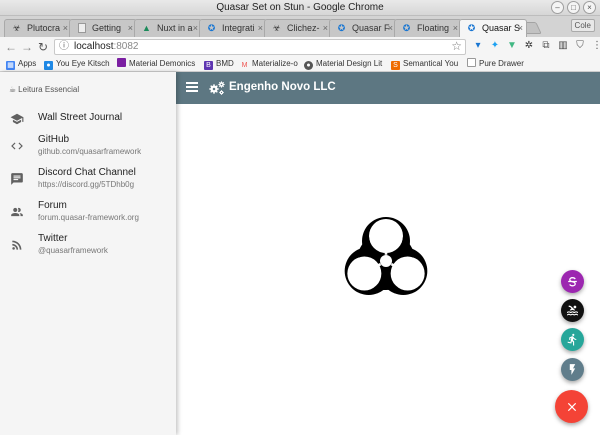 This screenshot has width=600, height=435. Describe the element at coordinates (146, 28) in the screenshot. I see `nuxt-icon: ▲` at that location.